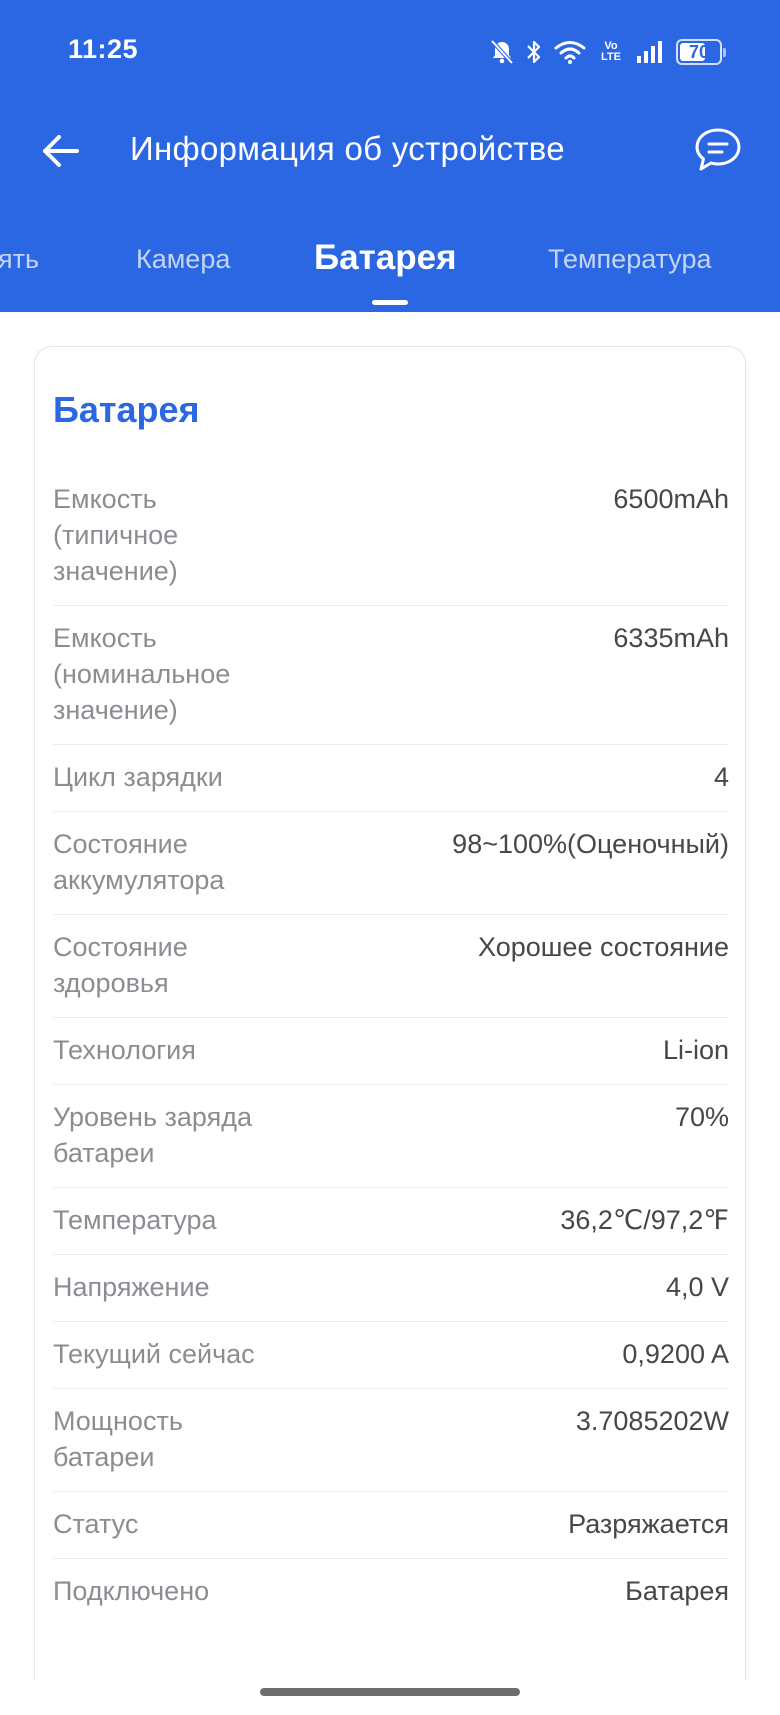  I want to click on status-time: 11:25, so click(103, 49).